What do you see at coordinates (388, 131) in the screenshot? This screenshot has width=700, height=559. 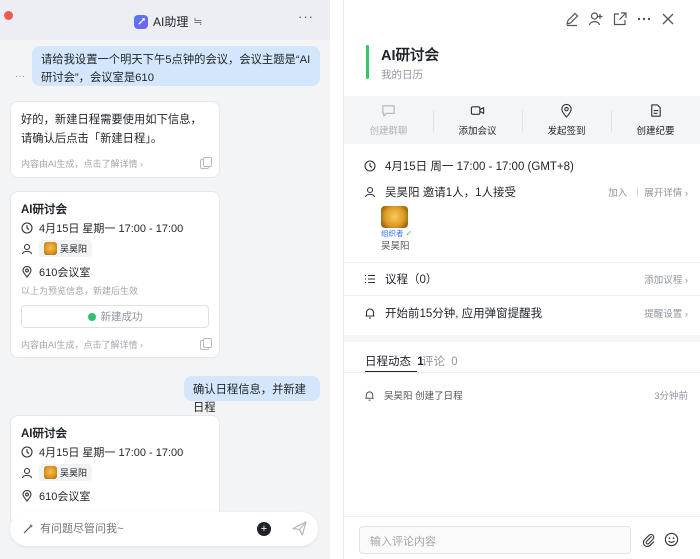 I see `create-group-chat-label: 创建群聊` at bounding box center [388, 131].